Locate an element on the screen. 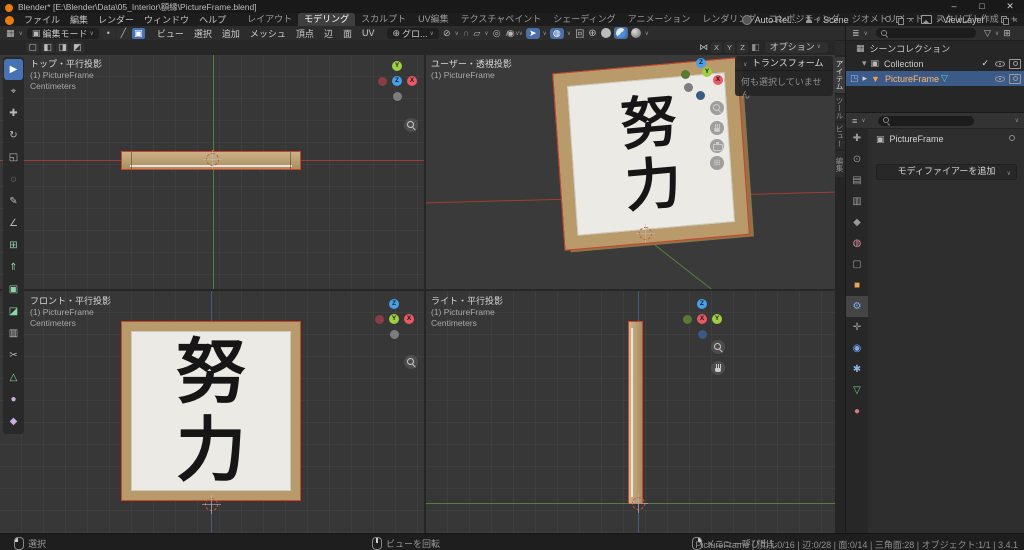 The height and width of the screenshot is (550, 1024). quad-divider-vertical is located at coordinates (425, 294).